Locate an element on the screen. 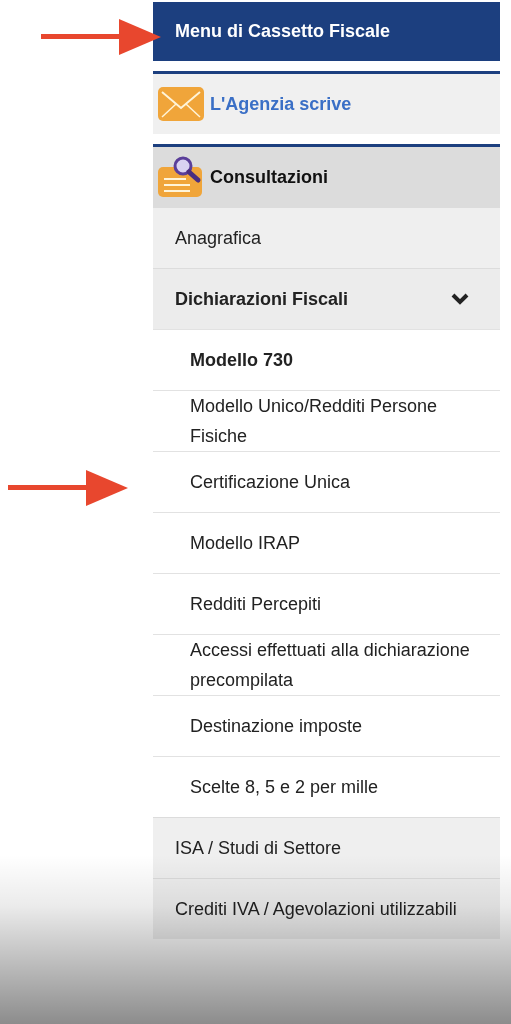  section-link: L'Agenzia scrive is located at coordinates (281, 104).